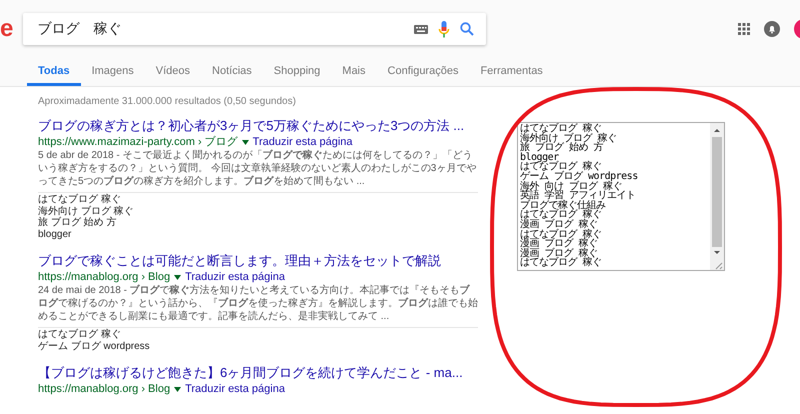  Describe the element at coordinates (239, 261) in the screenshot. I see `result-title-link: ブログで稼ぐことは可能だと断言します。理由＋方法をセットで解説` at that location.